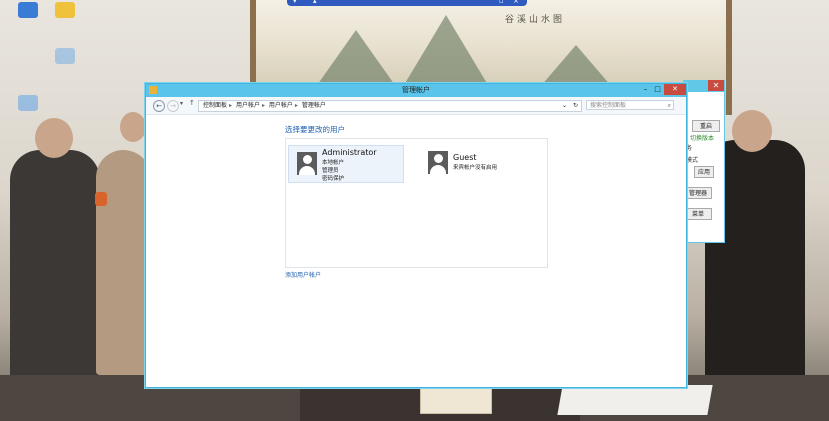 This screenshot has height=421, width=829. I want to click on account-tile-administrator: Administrator 本地帐户 管理员 密码保护, so click(346, 164).